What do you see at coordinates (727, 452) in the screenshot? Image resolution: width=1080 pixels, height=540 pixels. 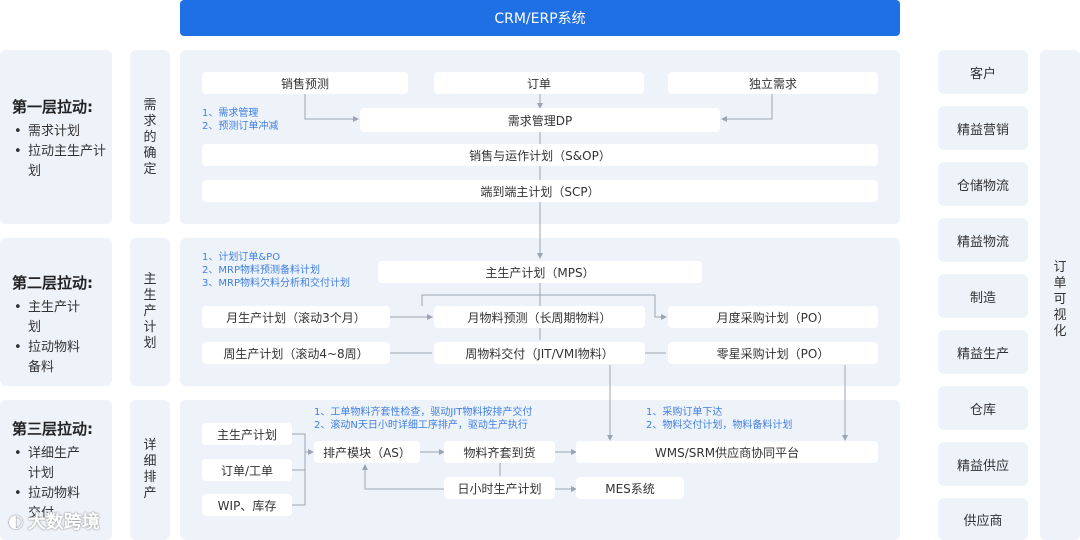 I see `wms-srm-platform-box: WMS/SRM供应商协同平台` at bounding box center [727, 452].